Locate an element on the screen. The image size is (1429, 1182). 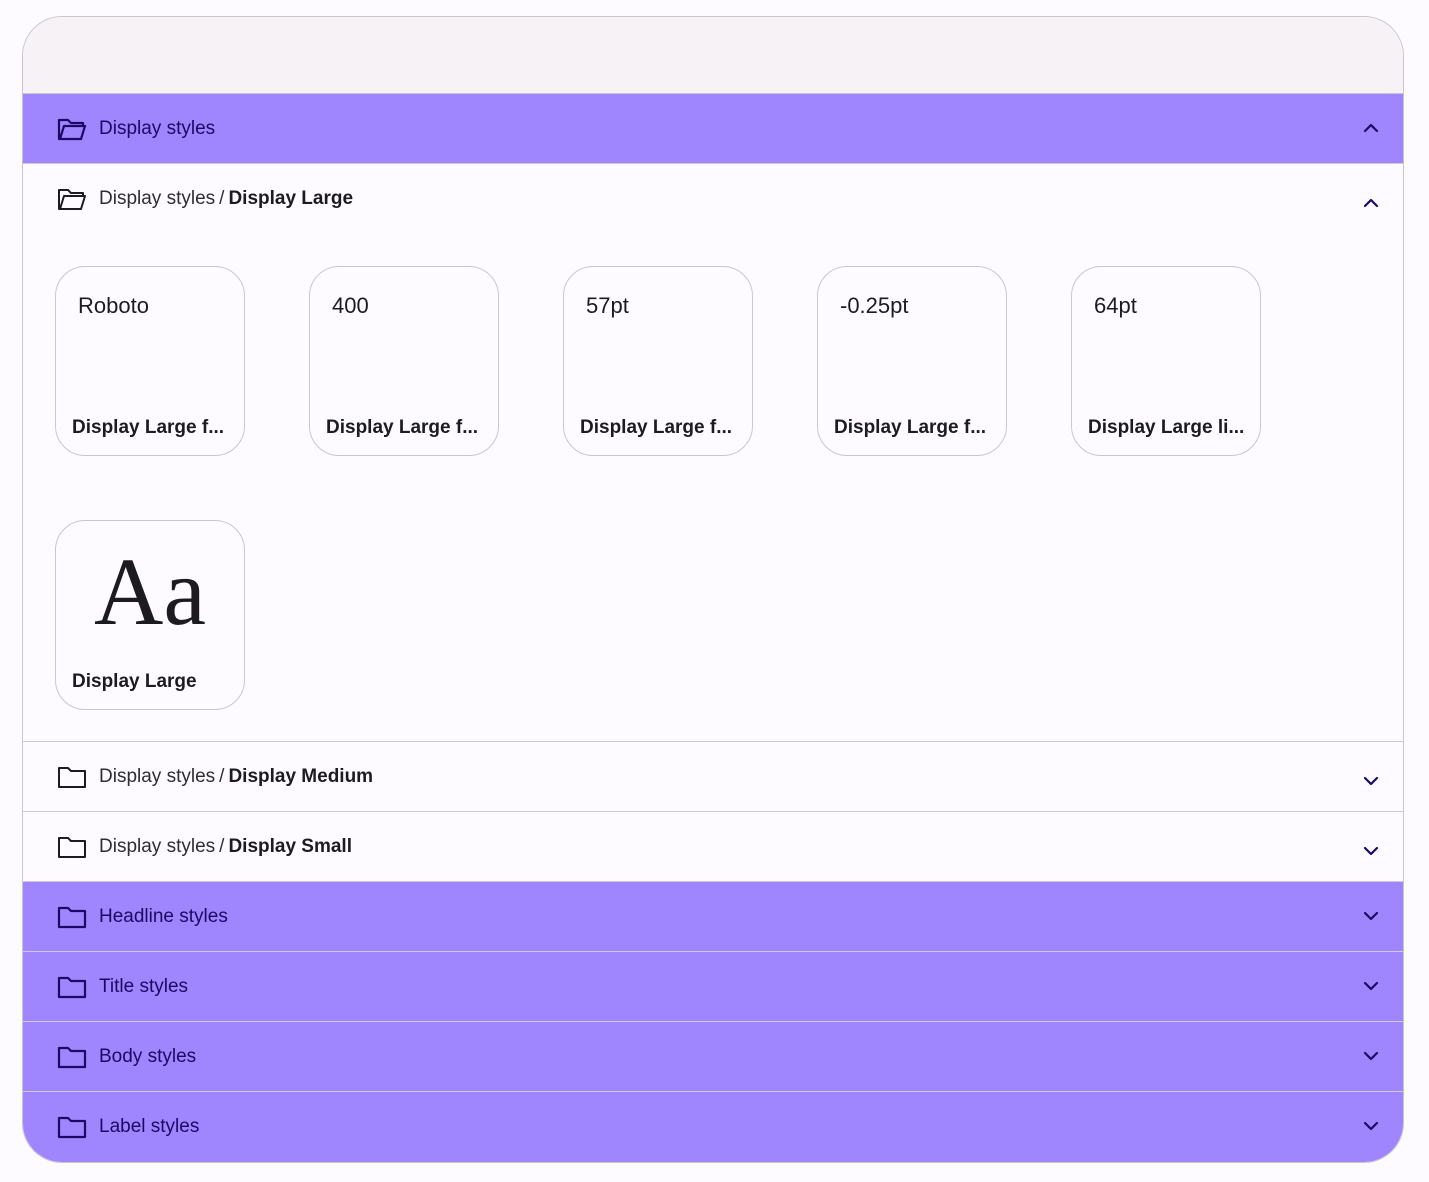
type-sample-card: Aa Display Large is located at coordinates (150, 615).